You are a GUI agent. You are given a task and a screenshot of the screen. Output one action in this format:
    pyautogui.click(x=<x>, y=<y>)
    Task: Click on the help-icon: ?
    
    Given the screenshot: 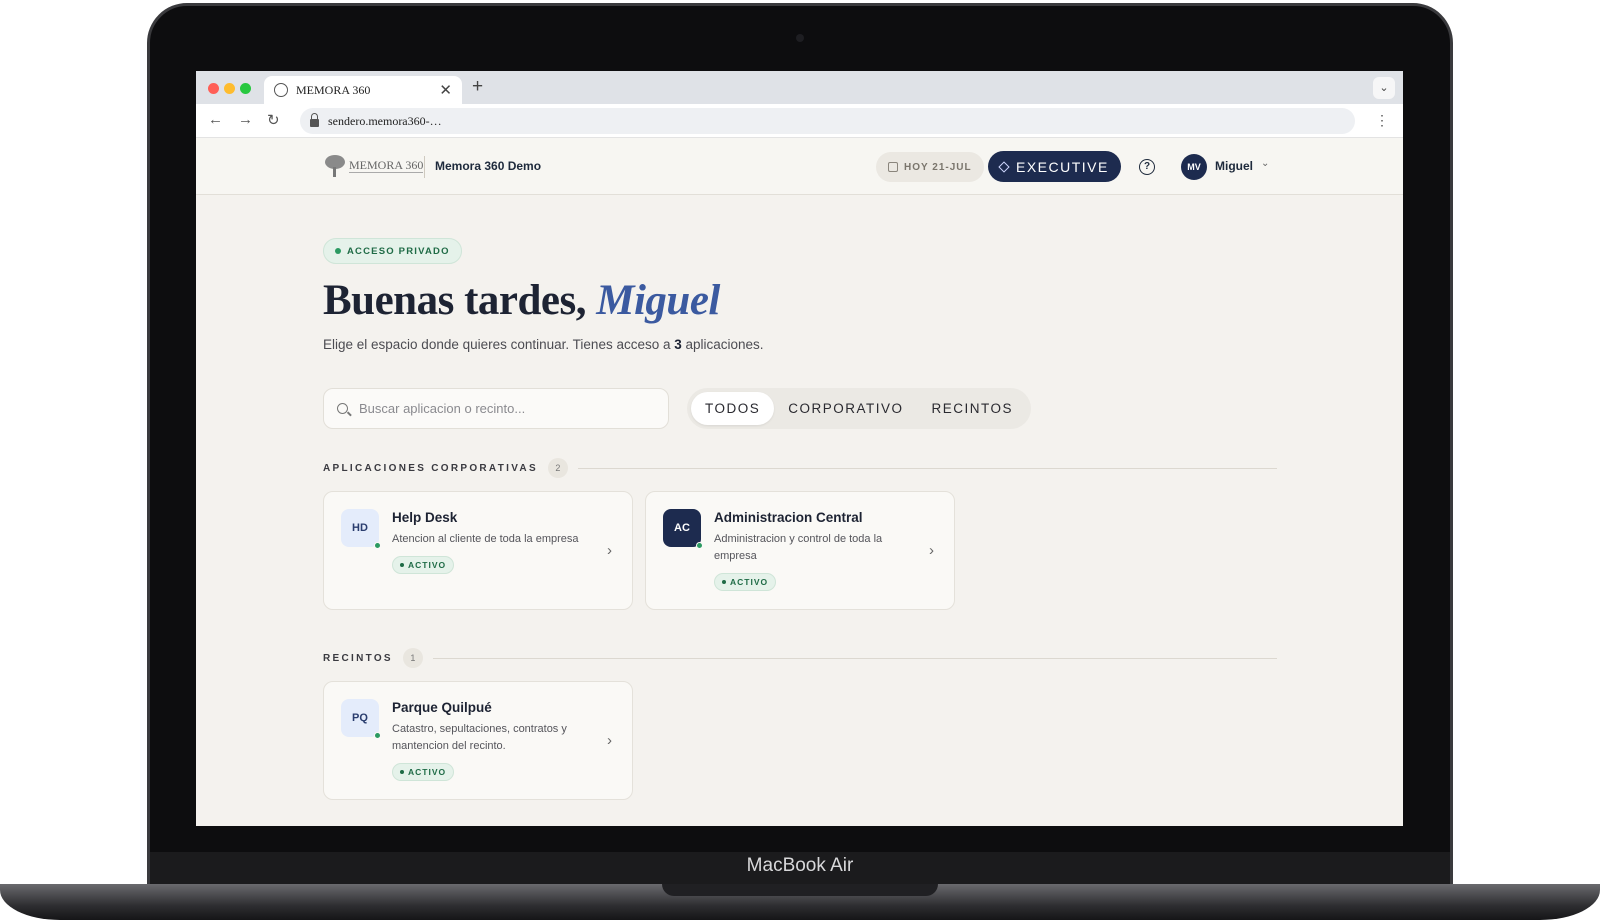 What is the action you would take?
    pyautogui.click(x=1147, y=167)
    